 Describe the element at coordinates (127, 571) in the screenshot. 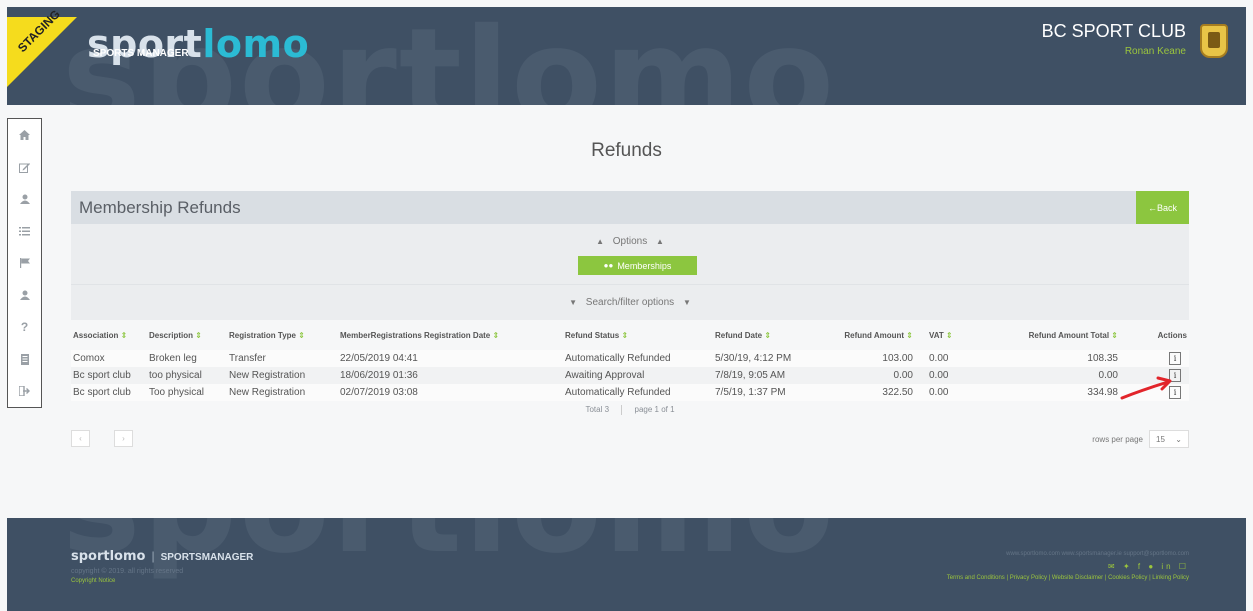

I see `footer-copyright: copyright © 2019. all rights reserved` at that location.